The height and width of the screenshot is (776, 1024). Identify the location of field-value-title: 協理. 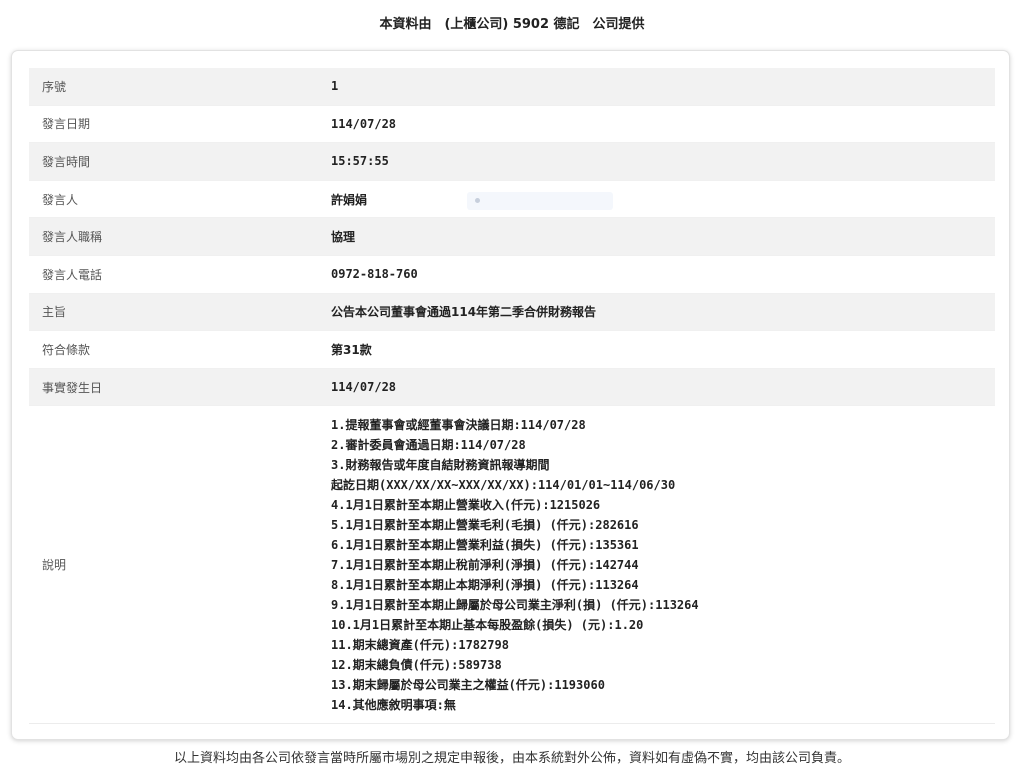
(343, 237).